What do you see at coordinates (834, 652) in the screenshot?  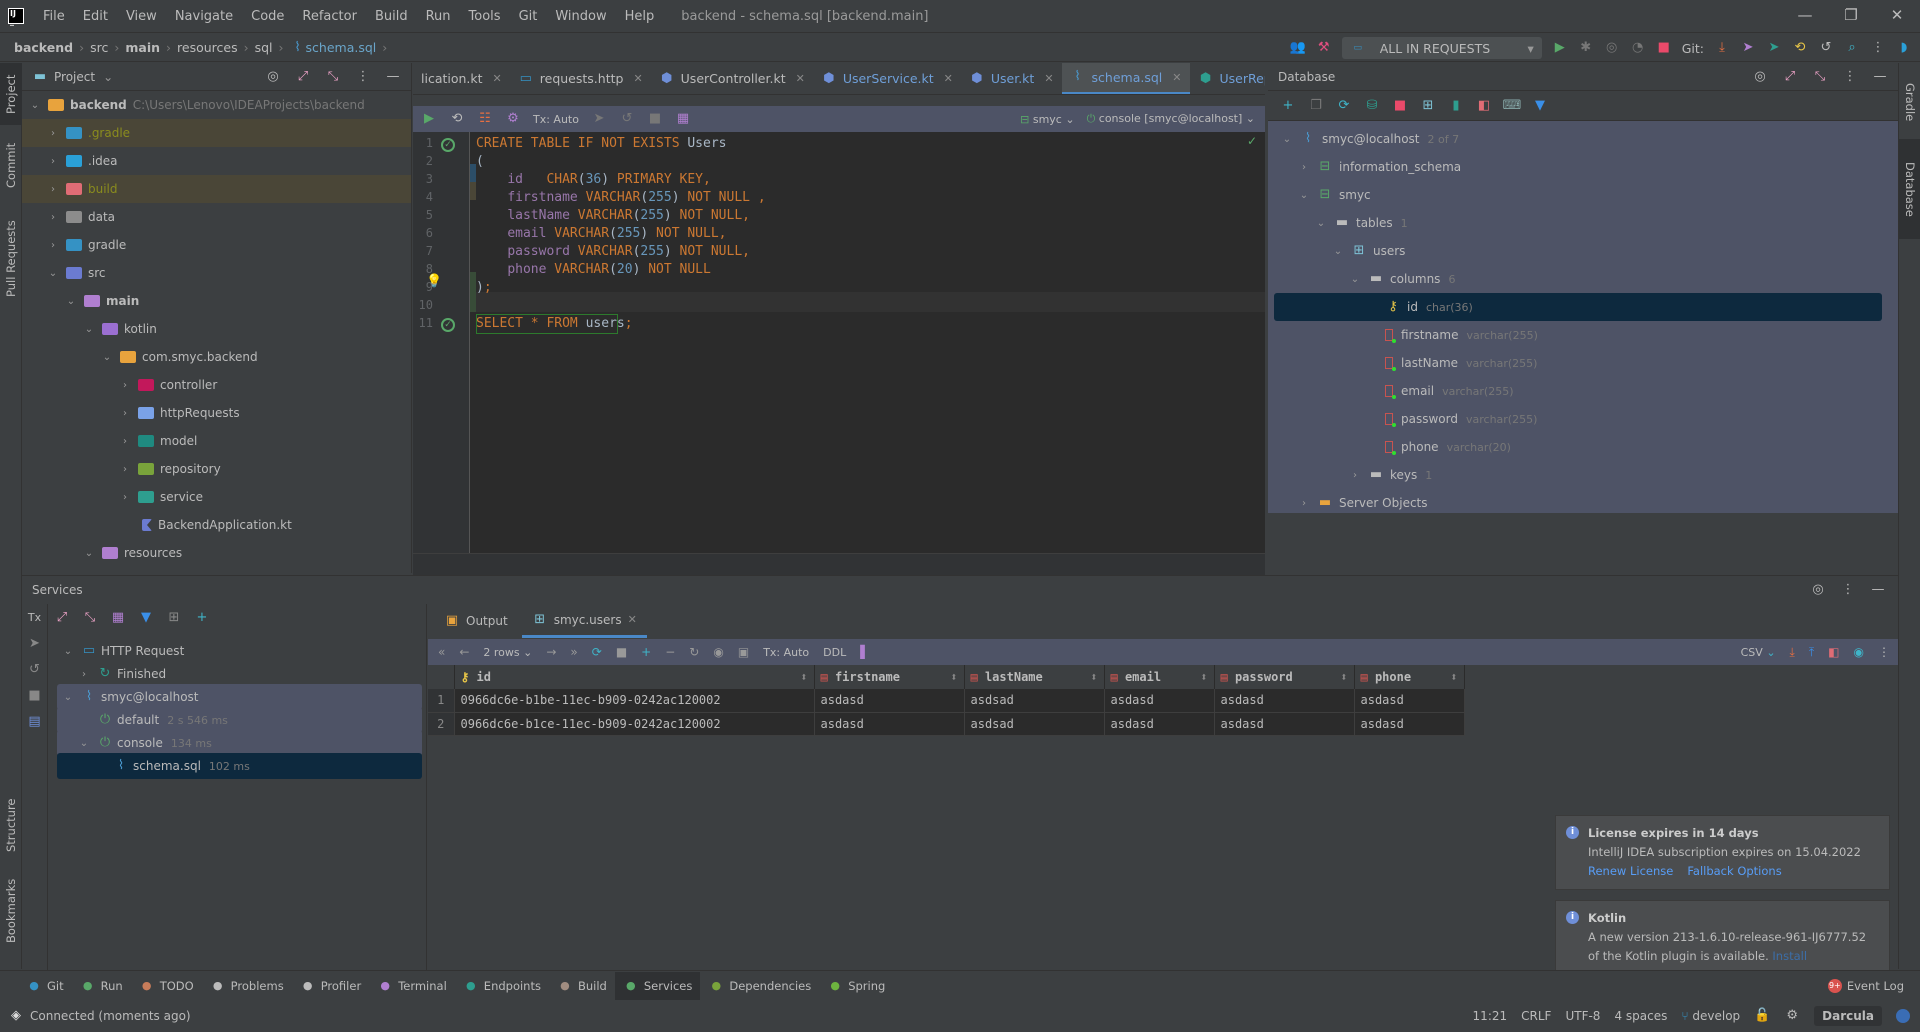 I see `ddl-button: DDL` at bounding box center [834, 652].